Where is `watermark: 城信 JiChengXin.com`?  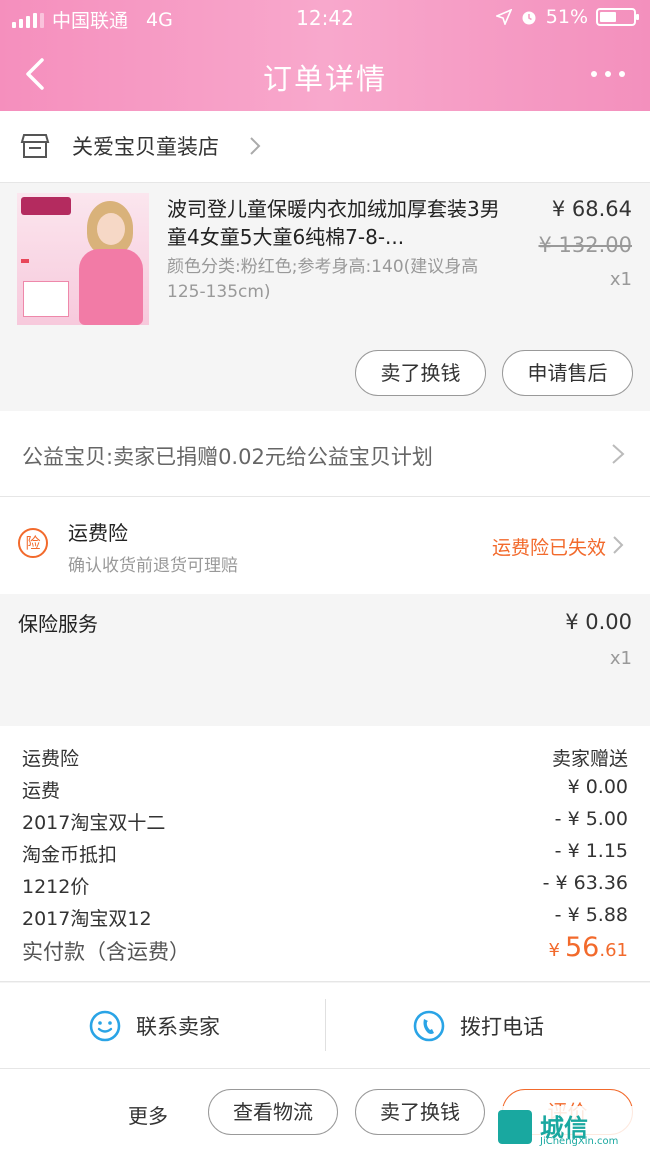
watermark: 城信 JiChengXin.com is located at coordinates (567, 1128).